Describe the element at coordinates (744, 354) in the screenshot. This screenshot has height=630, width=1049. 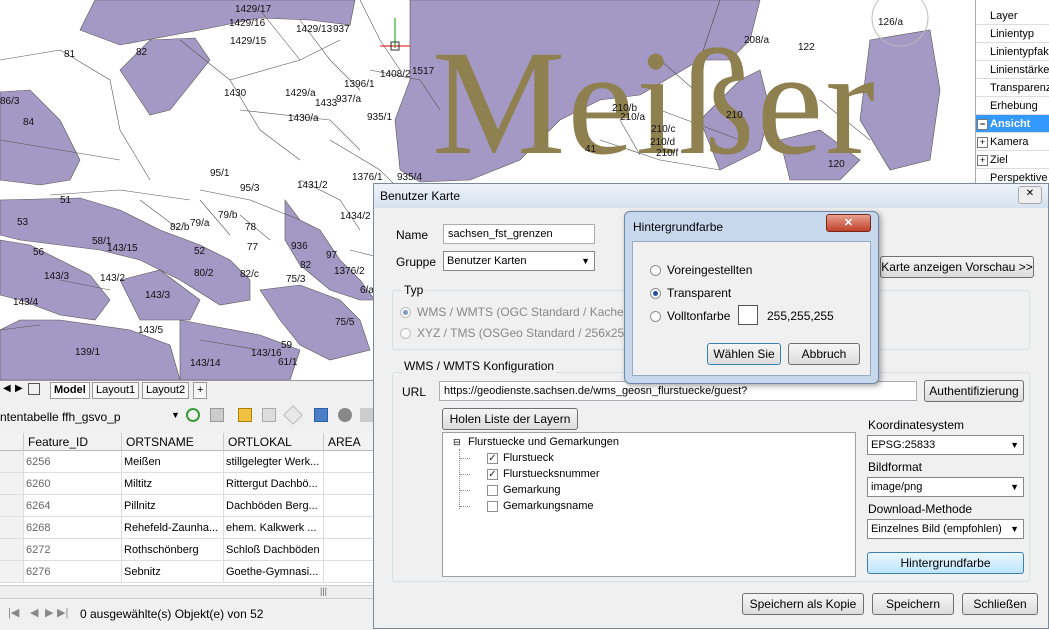
I see `choose-button: Wählen Sie` at that location.